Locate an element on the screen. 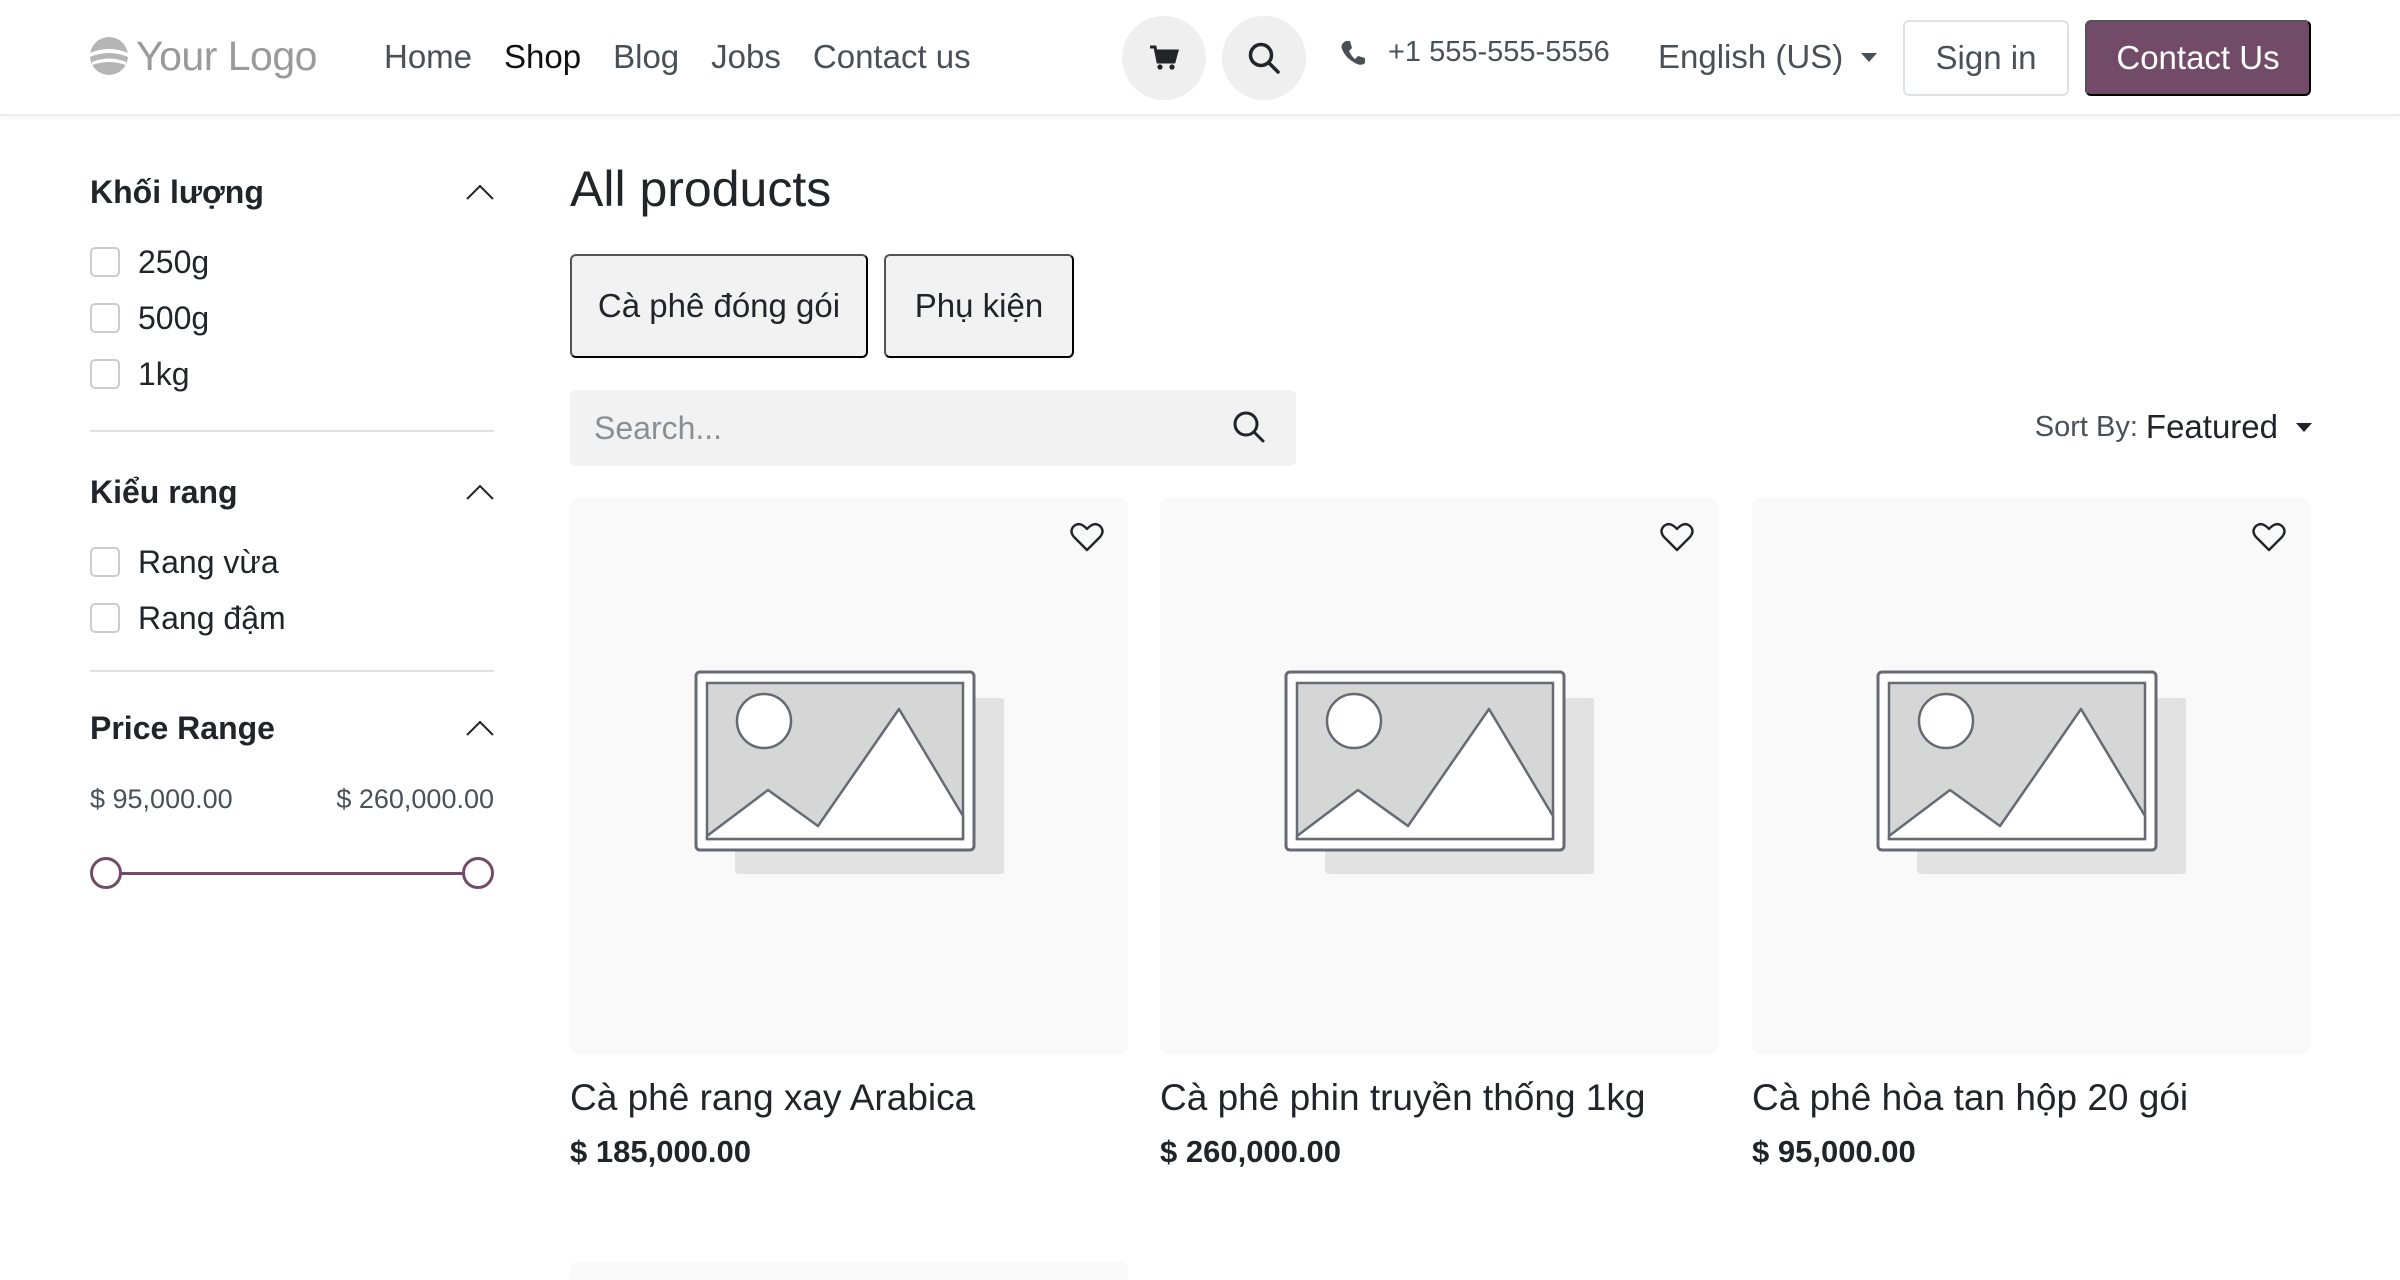 This screenshot has height=1280, width=2400. product-name: Cà phê hòa tan hộp 20 gói is located at coordinates (2031, 1098).